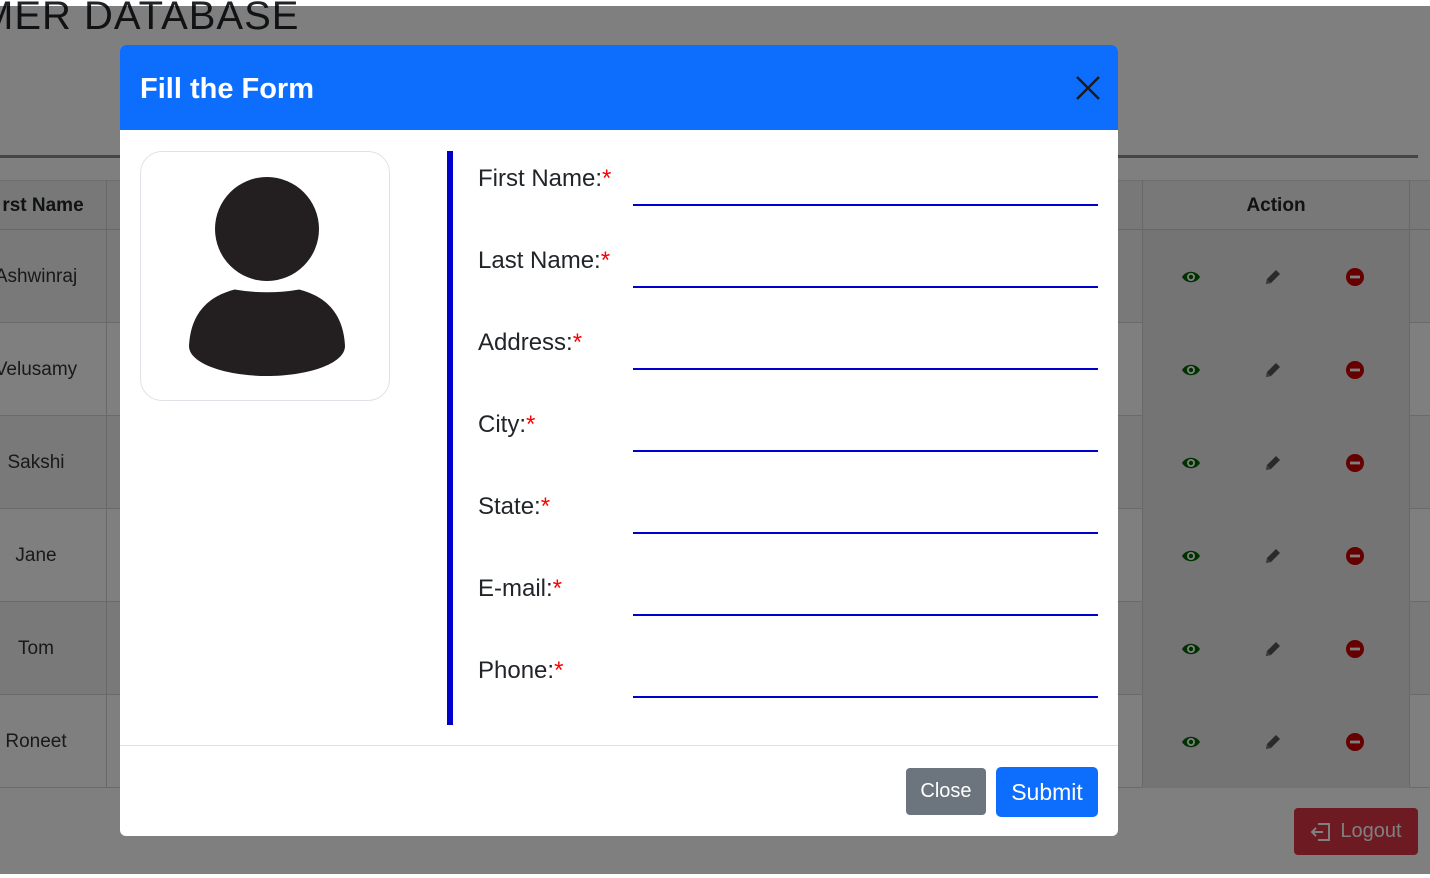  I want to click on first-name-label: First Name:*, so click(544, 179).